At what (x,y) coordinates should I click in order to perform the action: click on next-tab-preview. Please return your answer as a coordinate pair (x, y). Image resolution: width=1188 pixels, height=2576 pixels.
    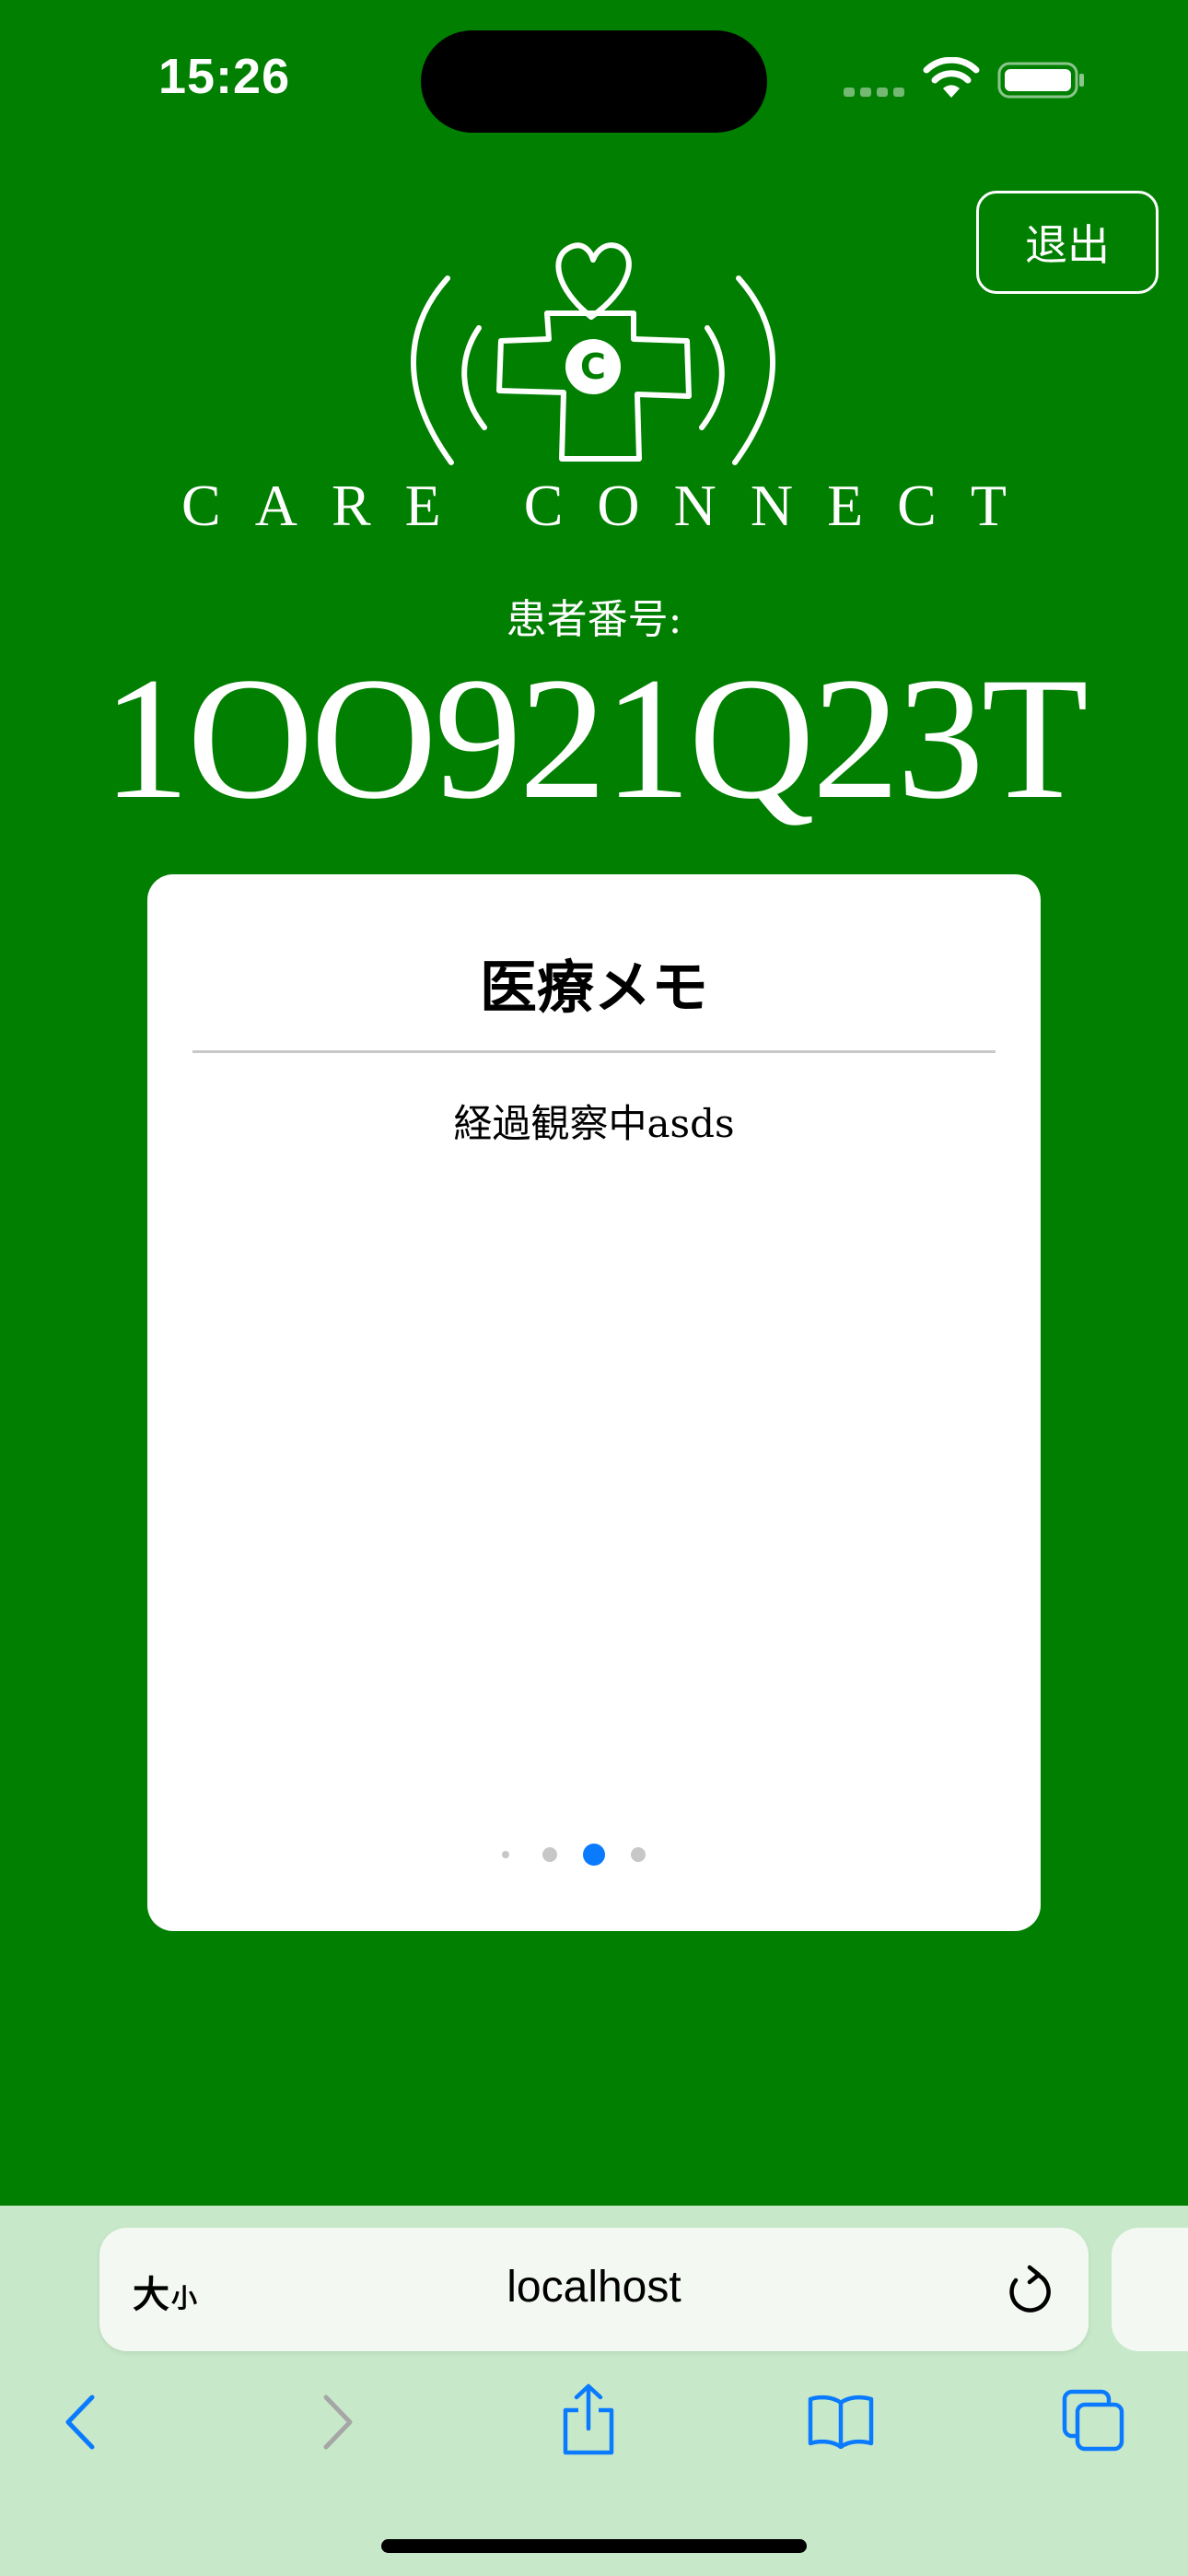
    Looking at the image, I should click on (1150, 2289).